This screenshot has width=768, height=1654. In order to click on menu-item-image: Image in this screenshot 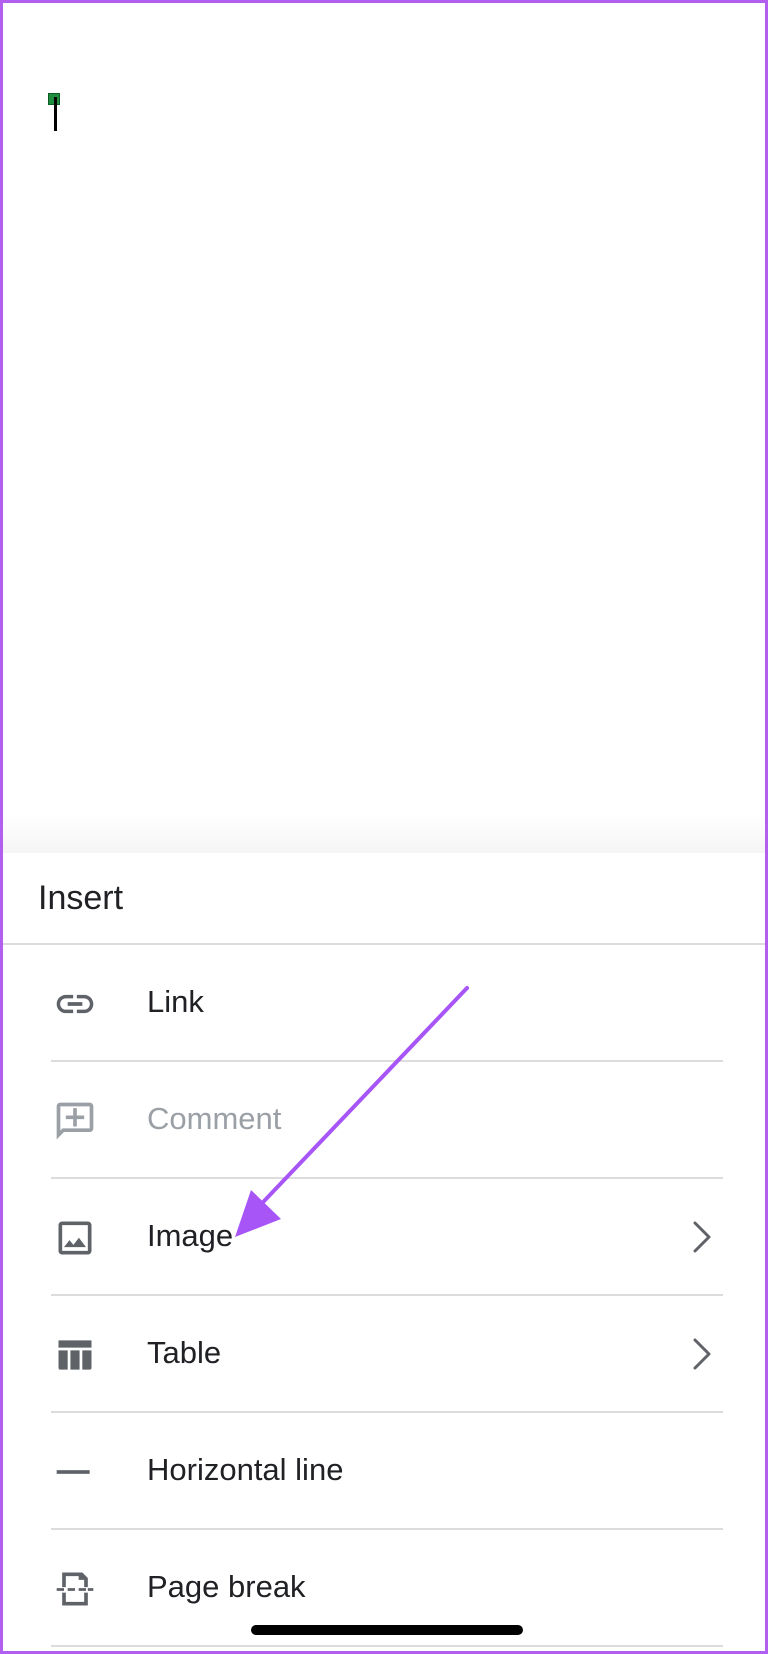, I will do `click(384, 1237)`.